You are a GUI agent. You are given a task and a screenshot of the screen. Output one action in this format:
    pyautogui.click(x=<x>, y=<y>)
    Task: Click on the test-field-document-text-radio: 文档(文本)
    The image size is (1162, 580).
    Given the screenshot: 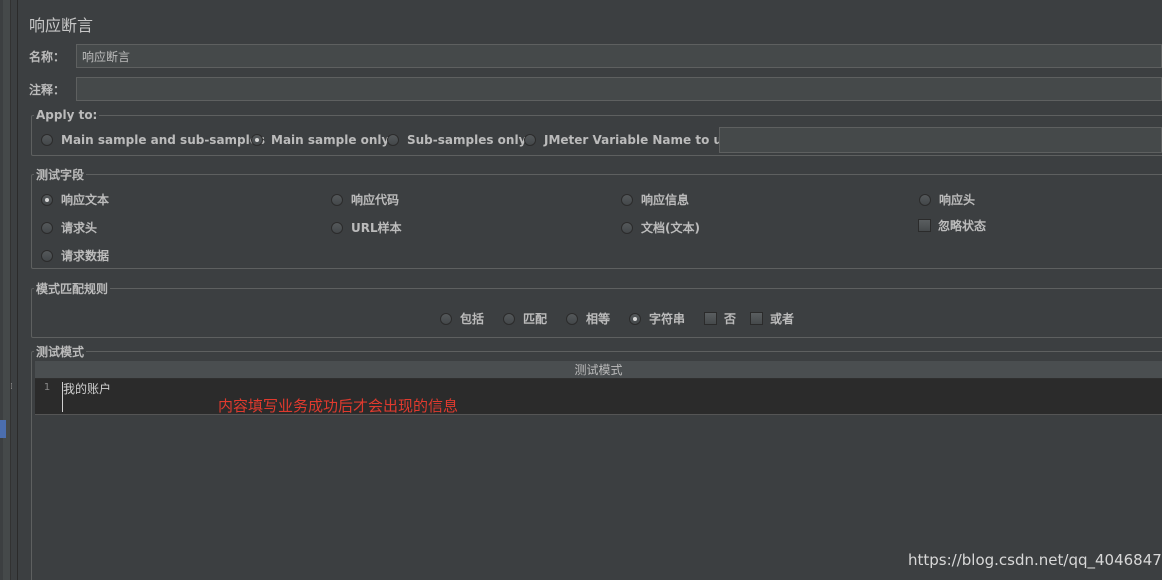 What is the action you would take?
    pyautogui.click(x=660, y=227)
    